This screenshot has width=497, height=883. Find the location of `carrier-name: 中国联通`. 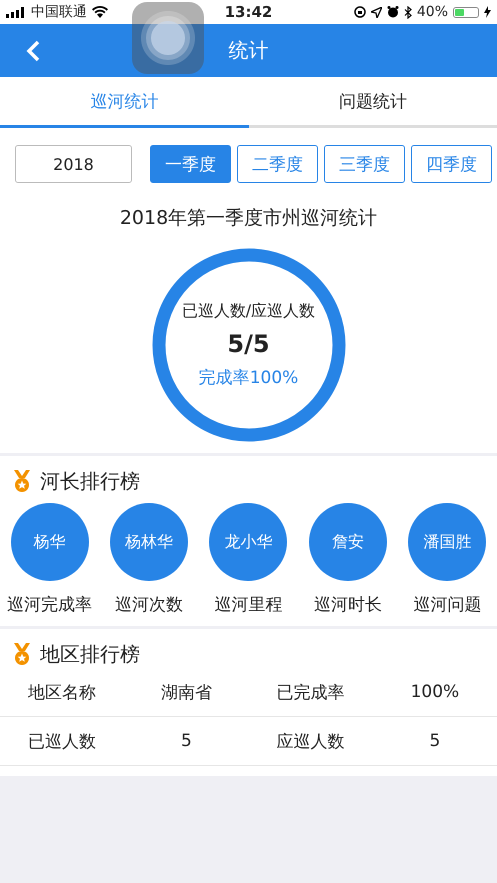

carrier-name: 中国联通 is located at coordinates (59, 12).